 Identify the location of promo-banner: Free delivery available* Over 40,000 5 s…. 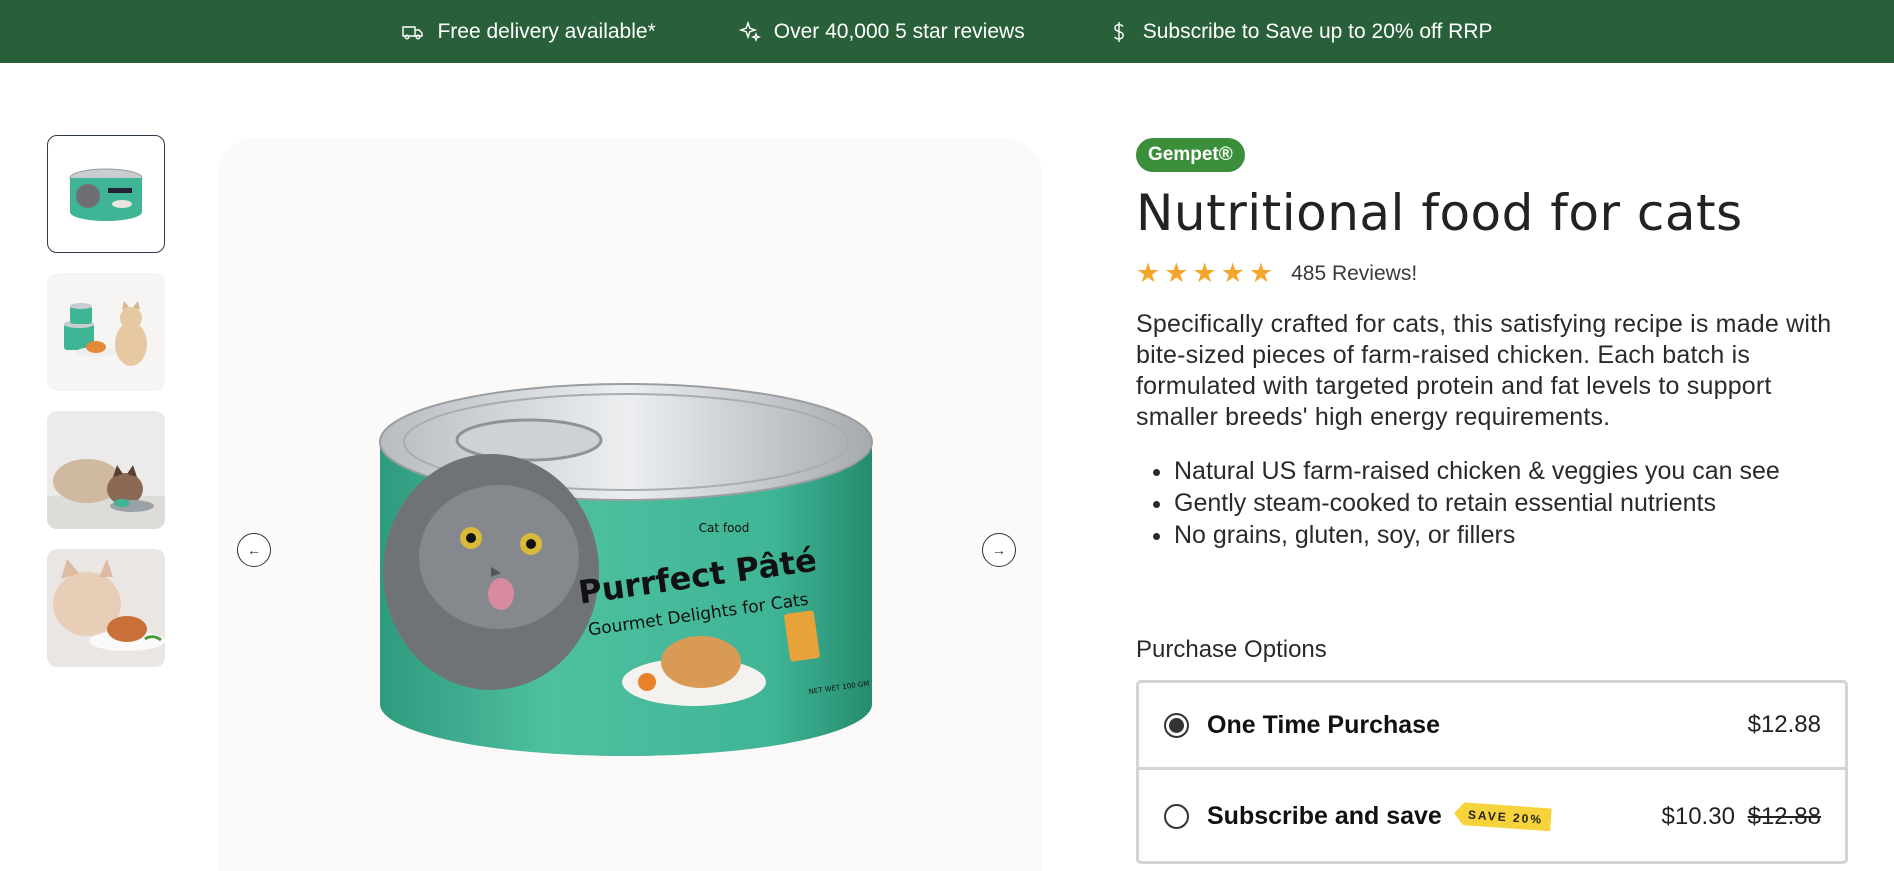
(947, 31).